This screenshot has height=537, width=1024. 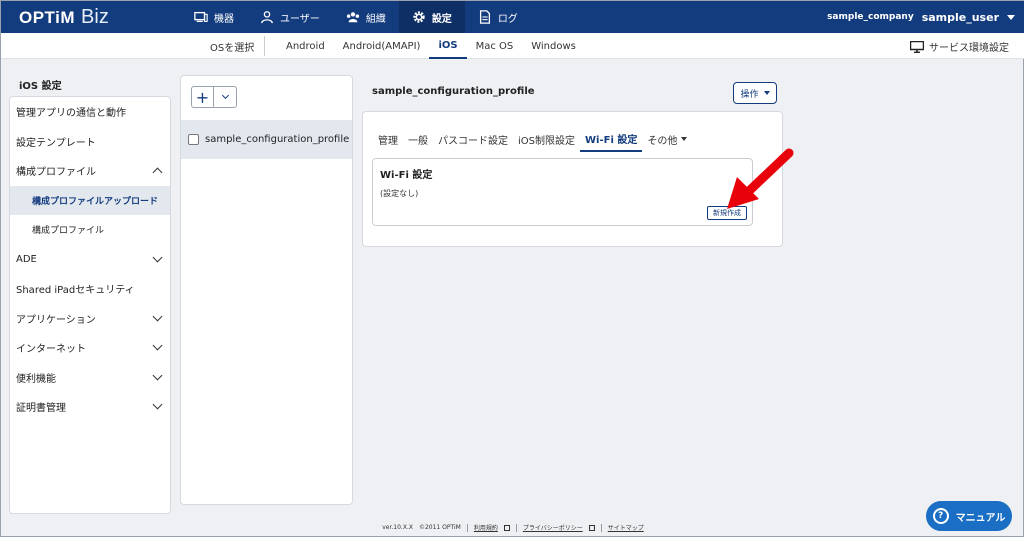 What do you see at coordinates (90, 407) in the screenshot?
I see `sidebar-item-certificates: 証明書管理` at bounding box center [90, 407].